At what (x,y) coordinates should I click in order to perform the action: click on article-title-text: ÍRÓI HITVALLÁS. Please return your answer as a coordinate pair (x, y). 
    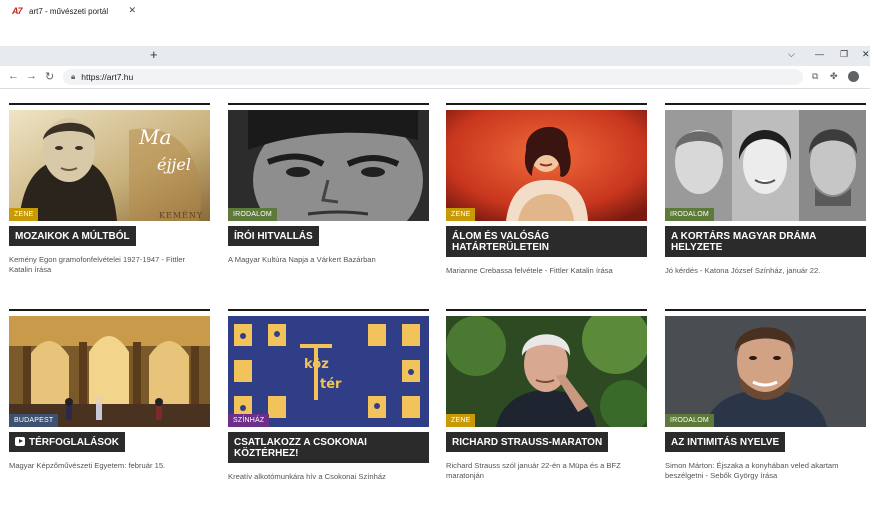
    Looking at the image, I should click on (273, 236).